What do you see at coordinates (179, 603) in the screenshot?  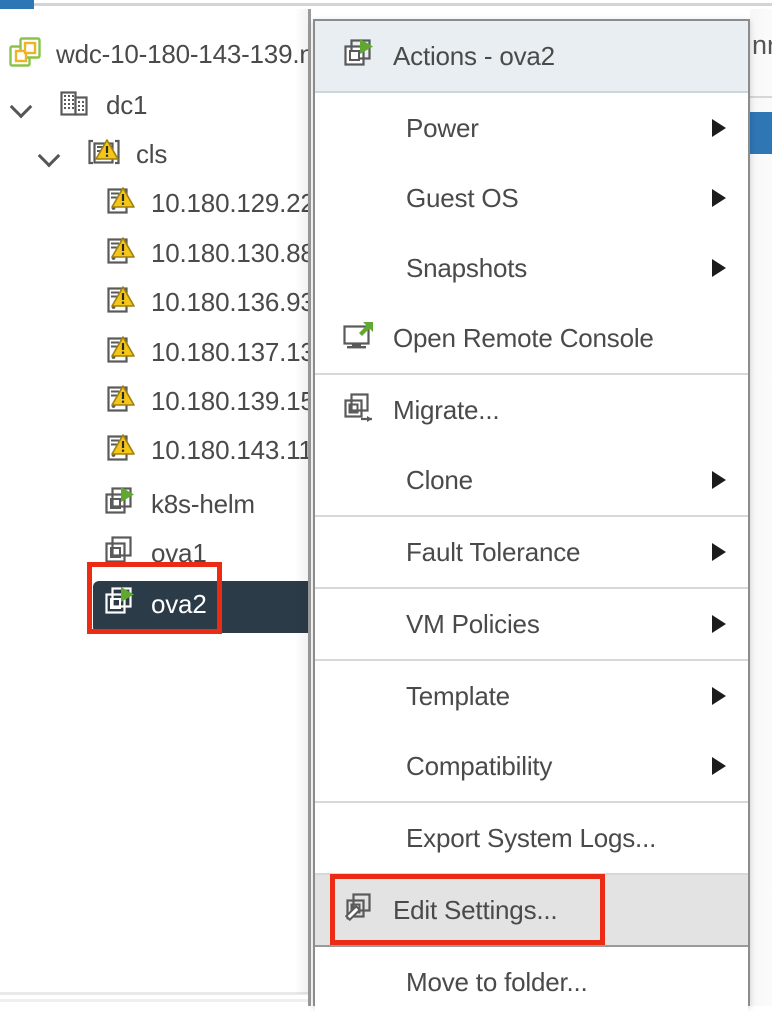 I see `tree-item-label: ova2` at bounding box center [179, 603].